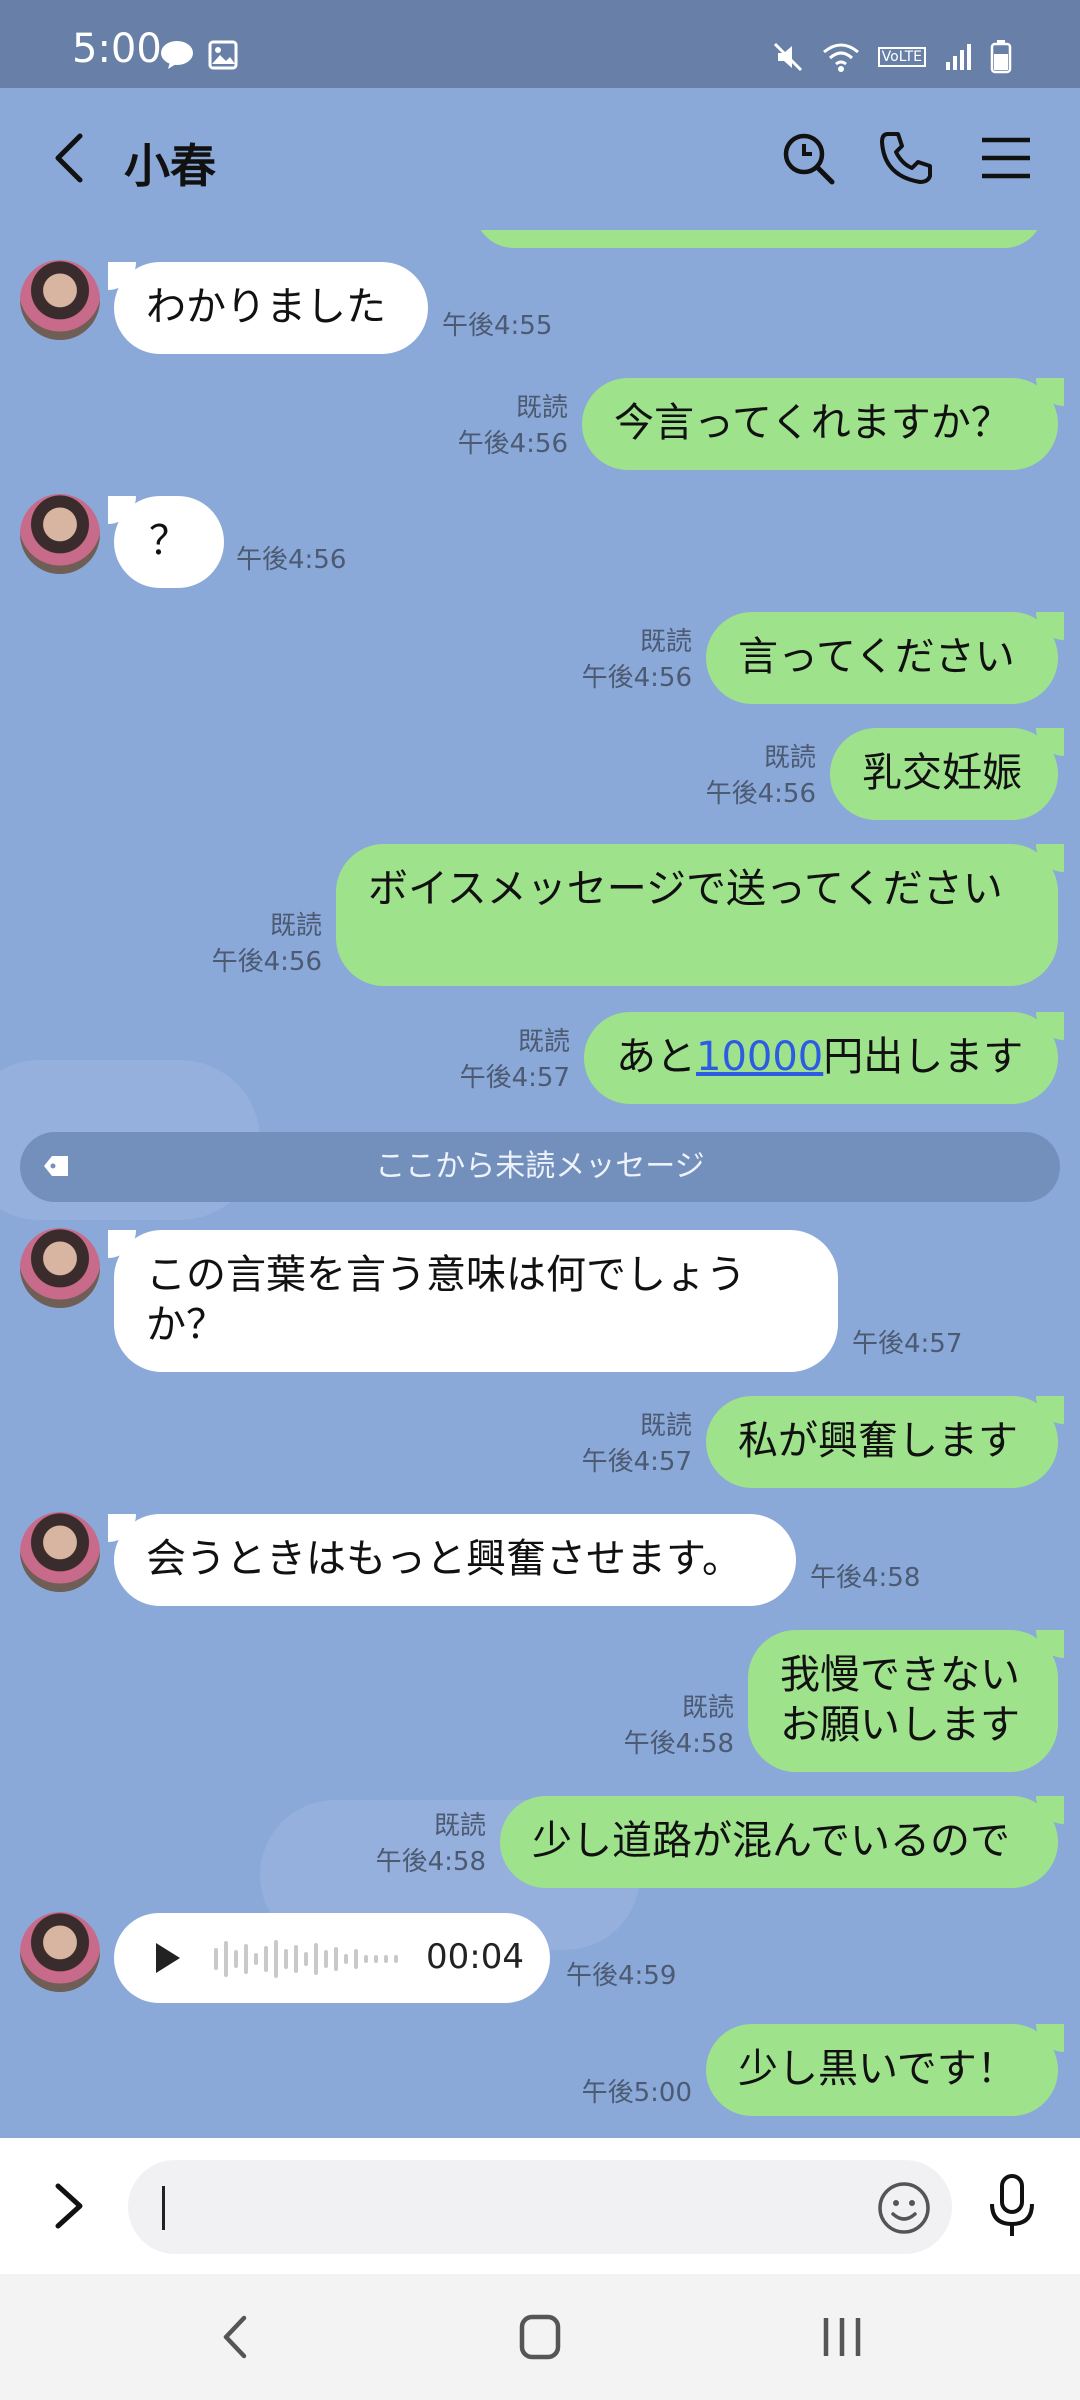 The height and width of the screenshot is (2400, 1080). I want to click on tag-icon, so click(56, 1166).